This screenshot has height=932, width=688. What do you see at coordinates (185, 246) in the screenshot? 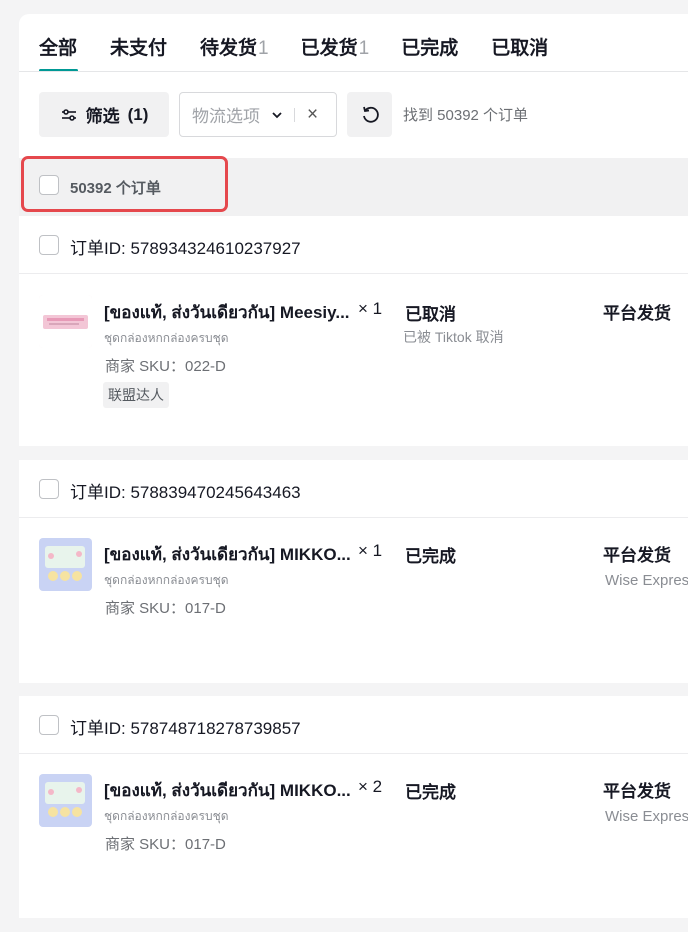
I see `order-id: 订单ID: 578934324610237927` at bounding box center [185, 246].